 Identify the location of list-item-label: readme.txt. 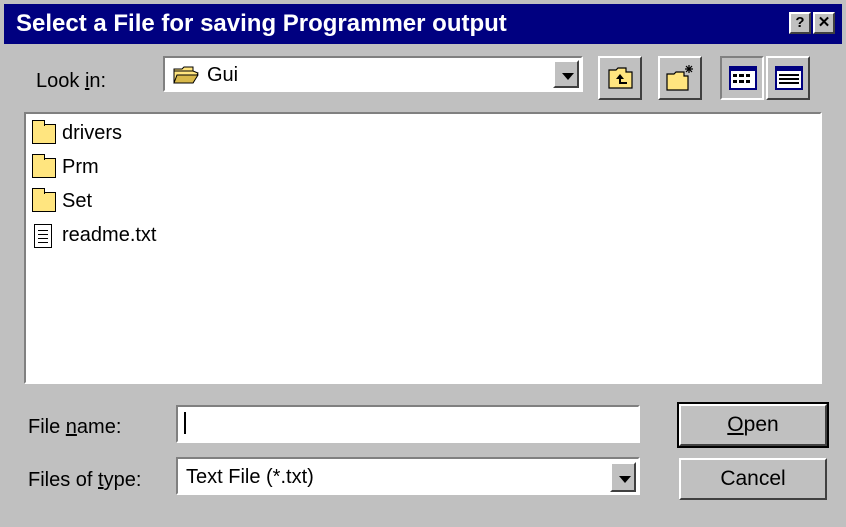
(109, 235).